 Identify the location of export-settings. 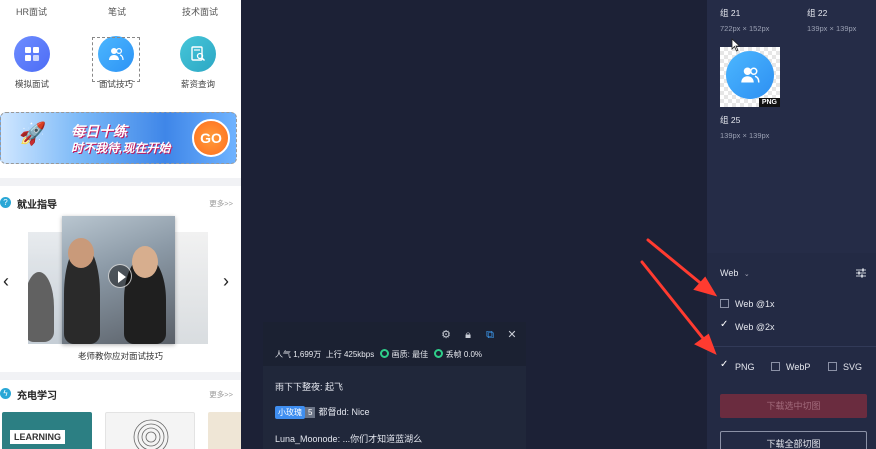
(791, 351).